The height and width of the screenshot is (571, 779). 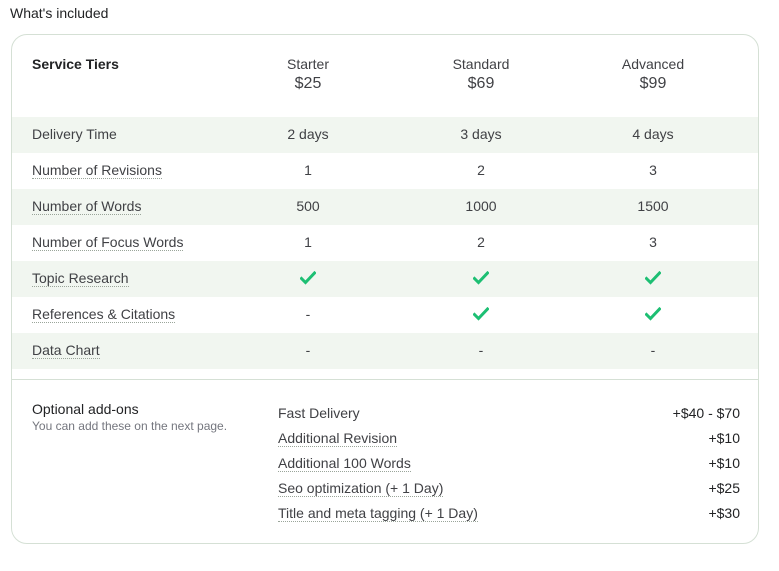 What do you see at coordinates (308, 74) in the screenshot?
I see `tier-starter: Starter $25` at bounding box center [308, 74].